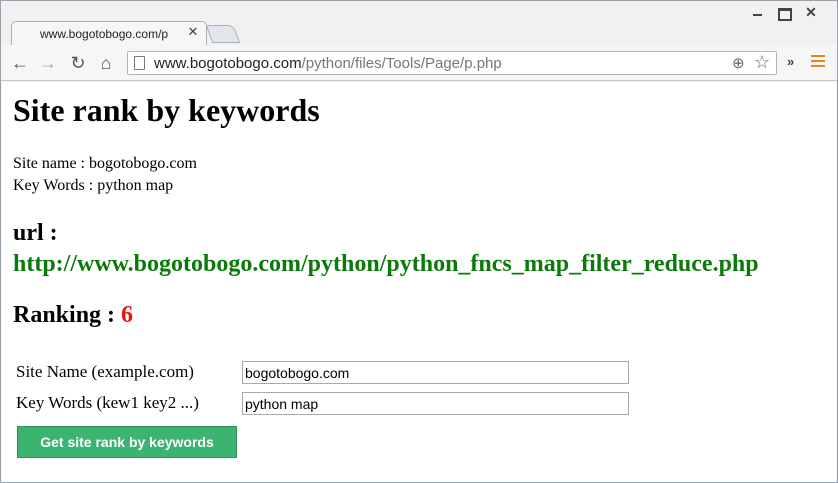 The height and width of the screenshot is (483, 838). I want to click on reload-icon: ↻, so click(78, 63).